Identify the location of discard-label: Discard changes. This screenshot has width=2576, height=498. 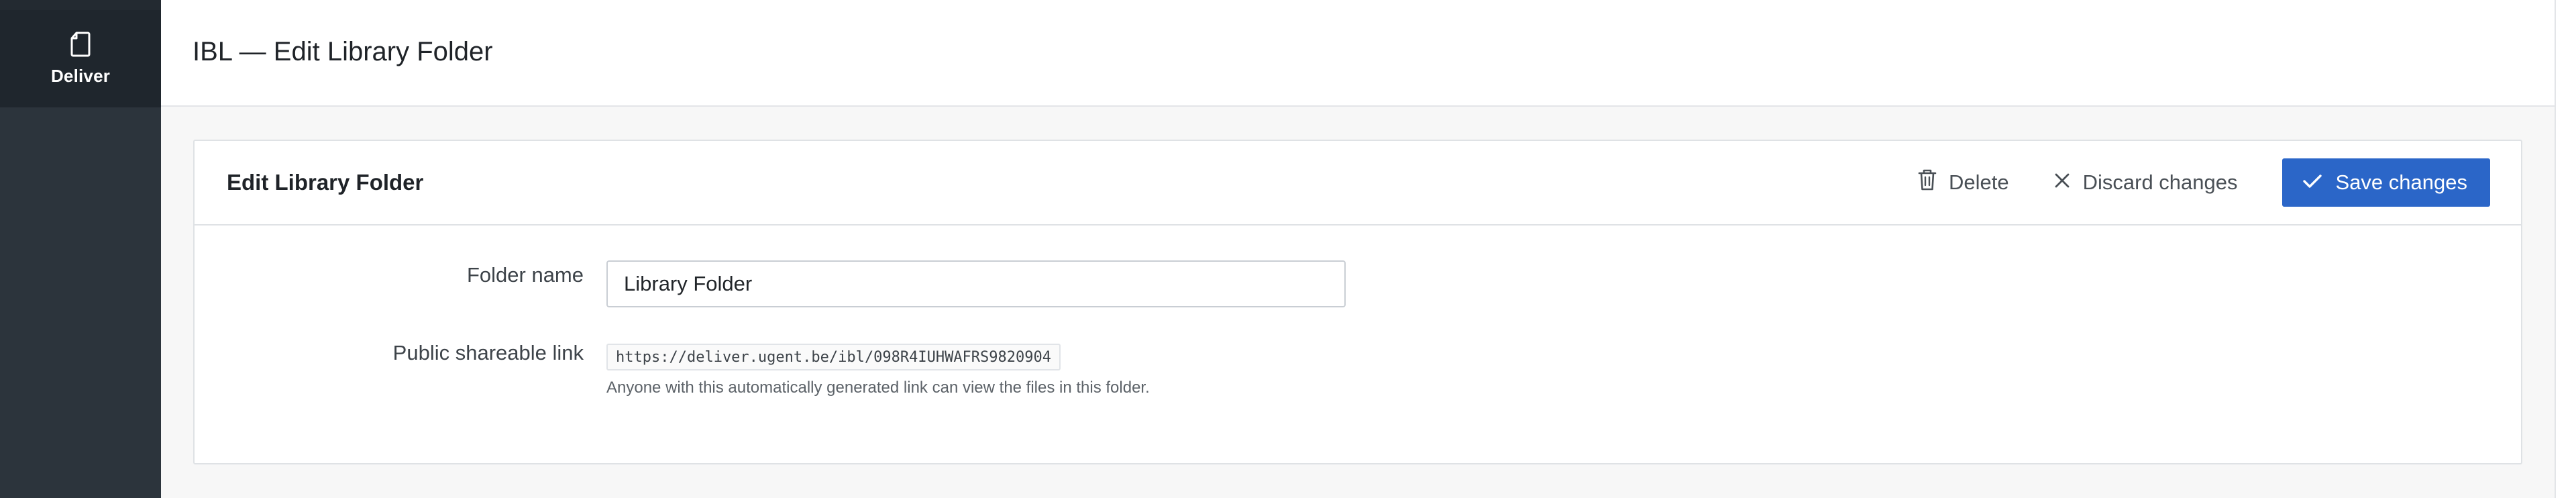
(2160, 182).